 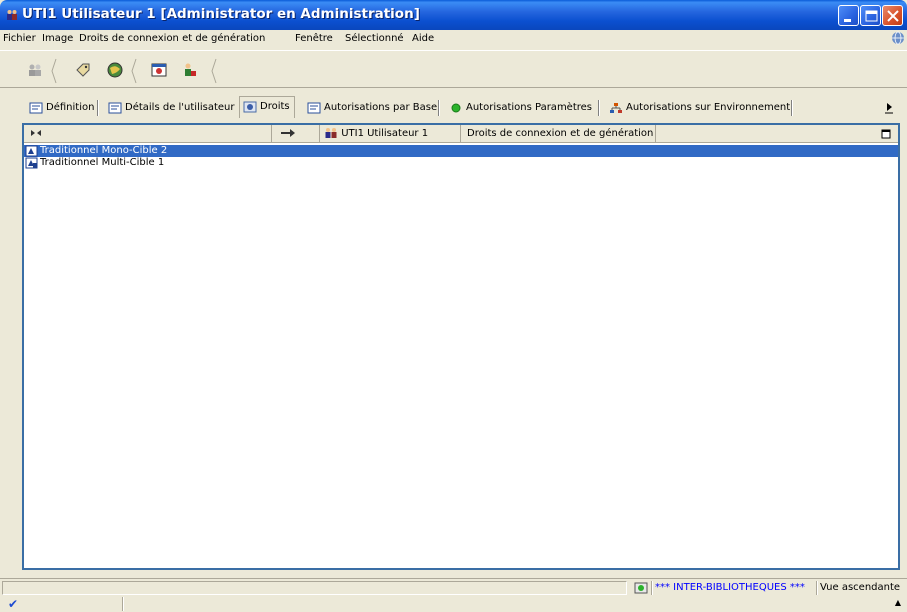 What do you see at coordinates (13, 604) in the screenshot?
I see `checkmark-icon: ✔` at bounding box center [13, 604].